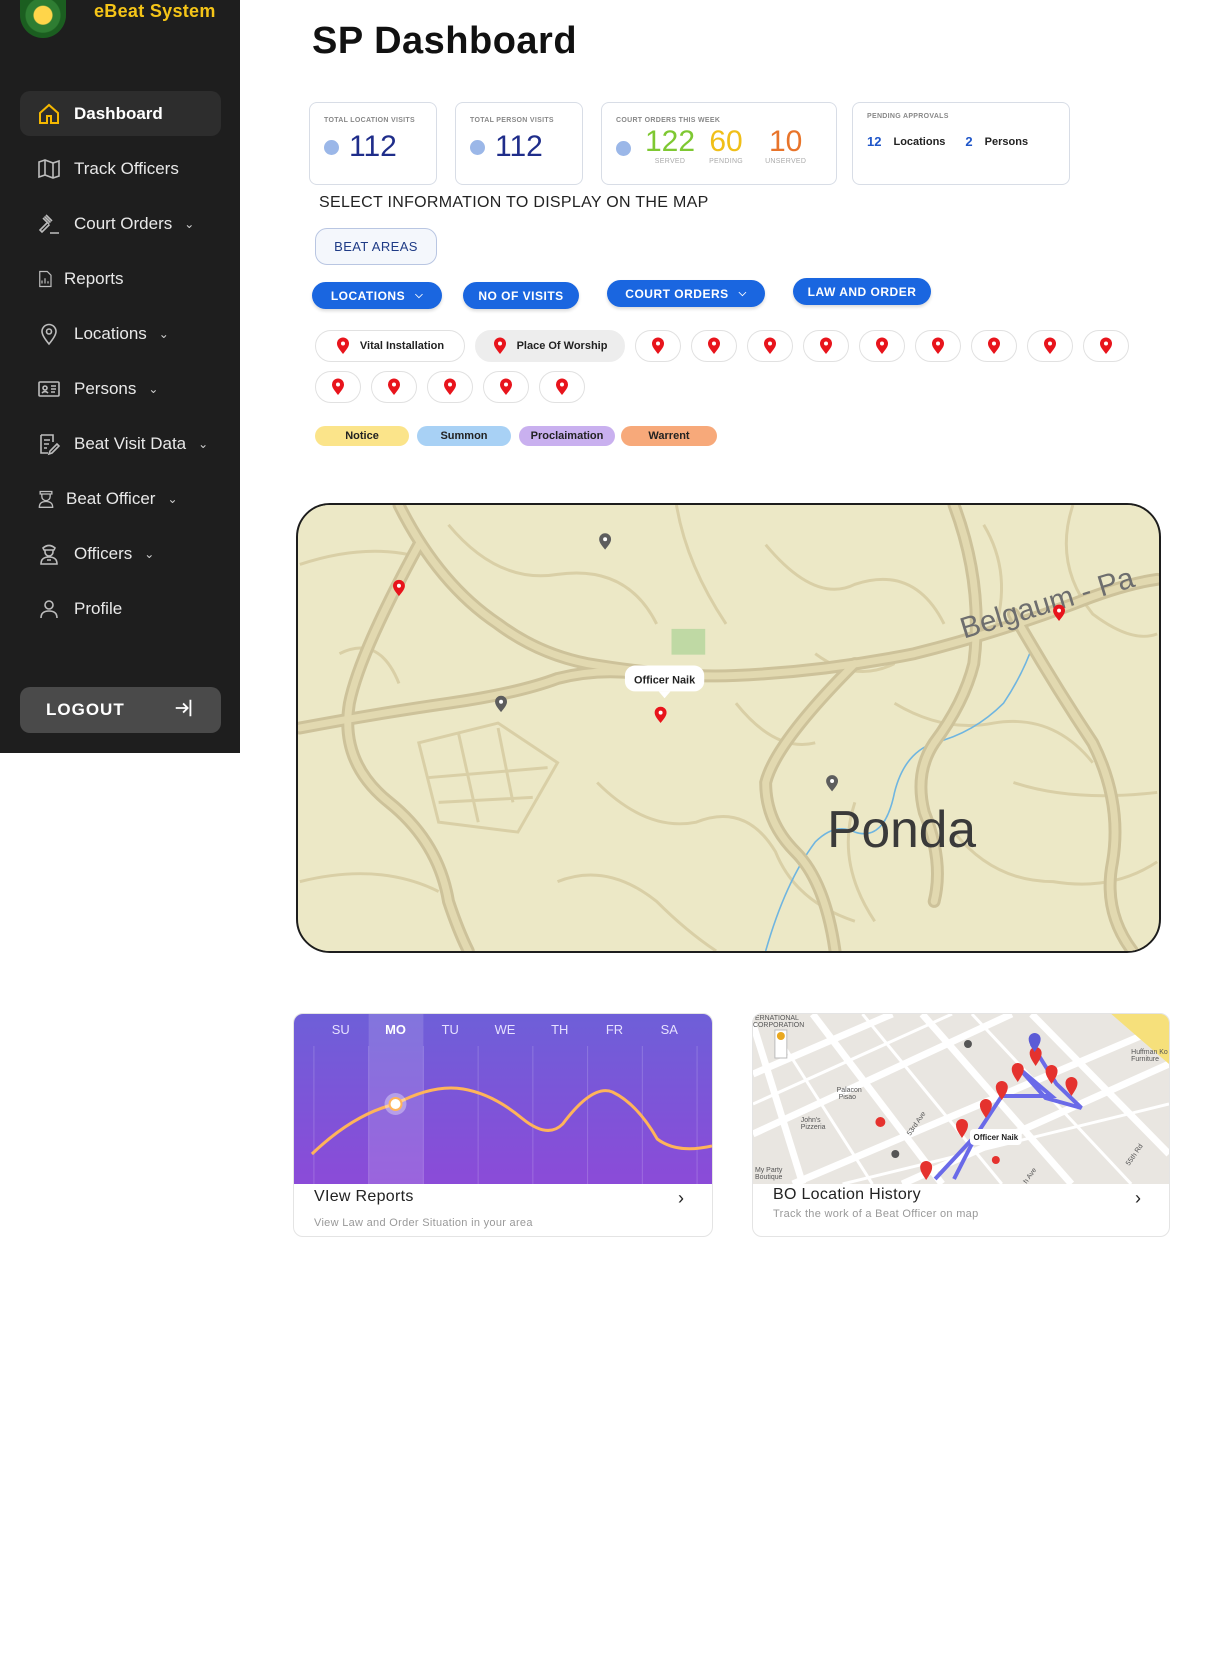 Image resolution: width=1205 pixels, height=1663 pixels. What do you see at coordinates (669, 436) in the screenshot?
I see `order-tag-warrant: Warrent` at bounding box center [669, 436].